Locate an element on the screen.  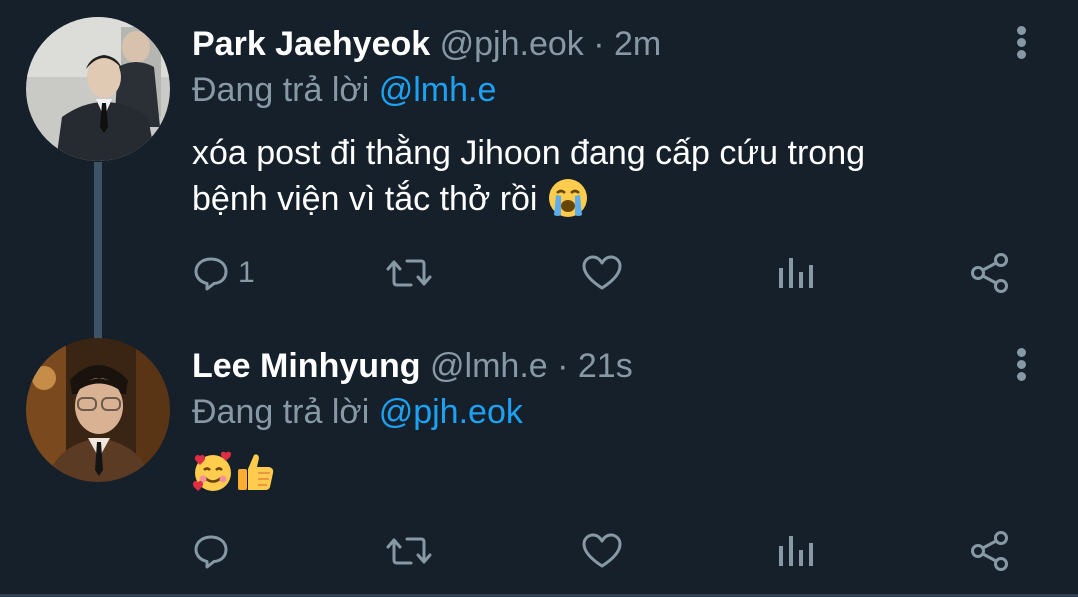
reply-button is located at coordinates (211, 551).